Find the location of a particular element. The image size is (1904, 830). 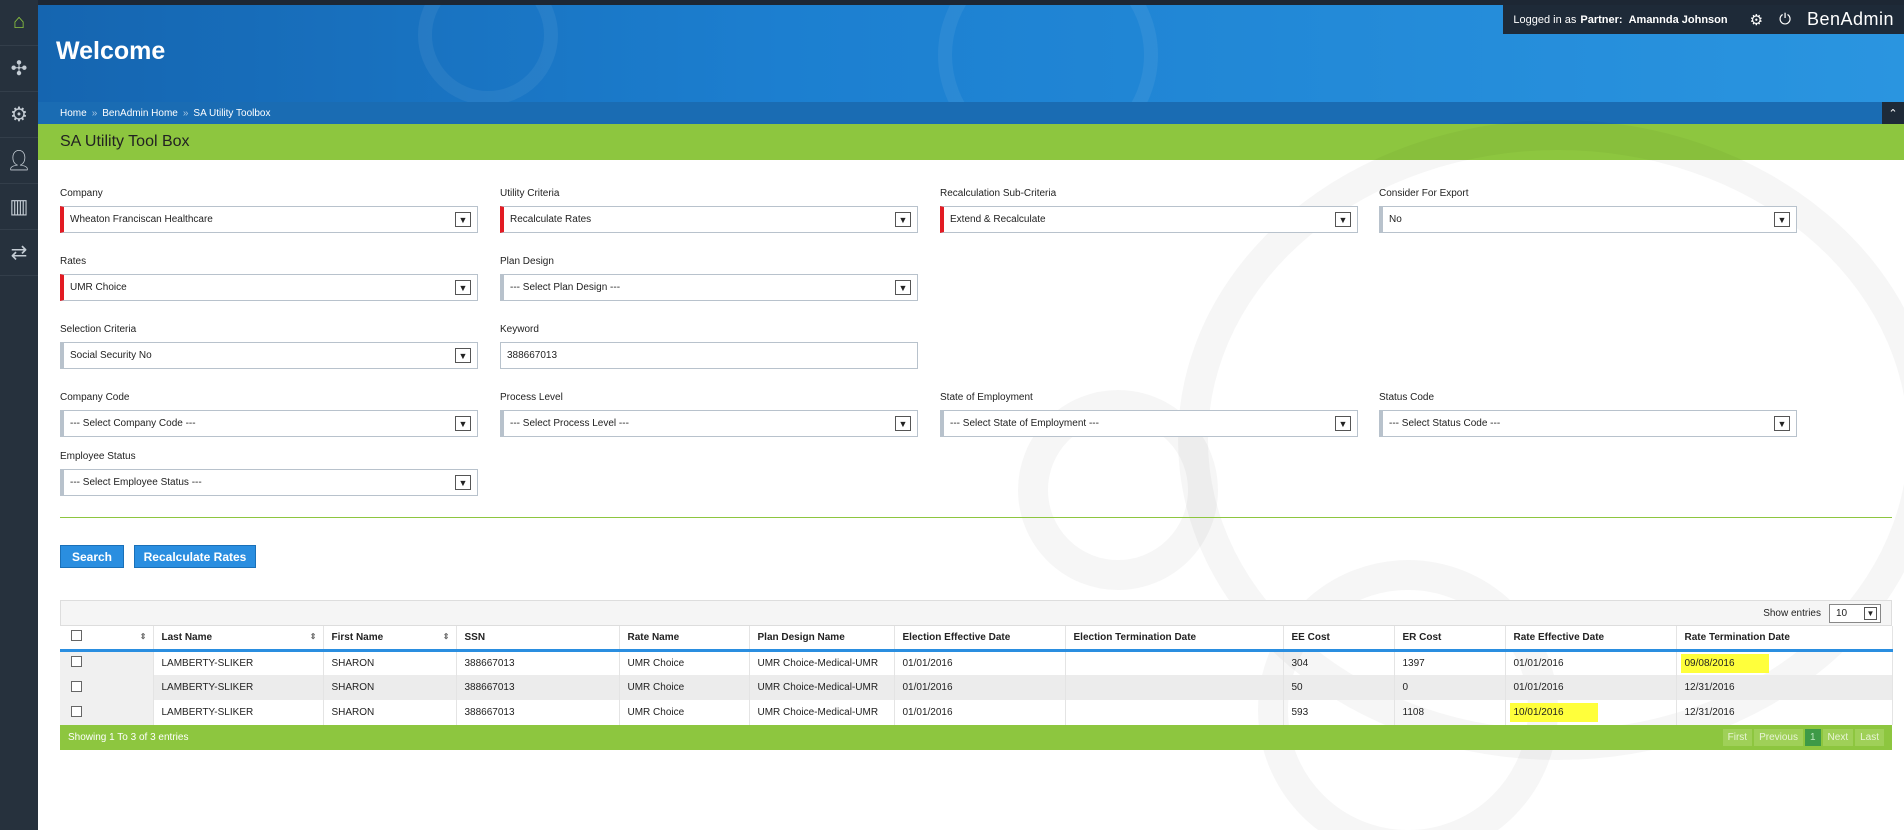

breadcrumb-benadmin-home: BenAdmin Home is located at coordinates (140, 113).